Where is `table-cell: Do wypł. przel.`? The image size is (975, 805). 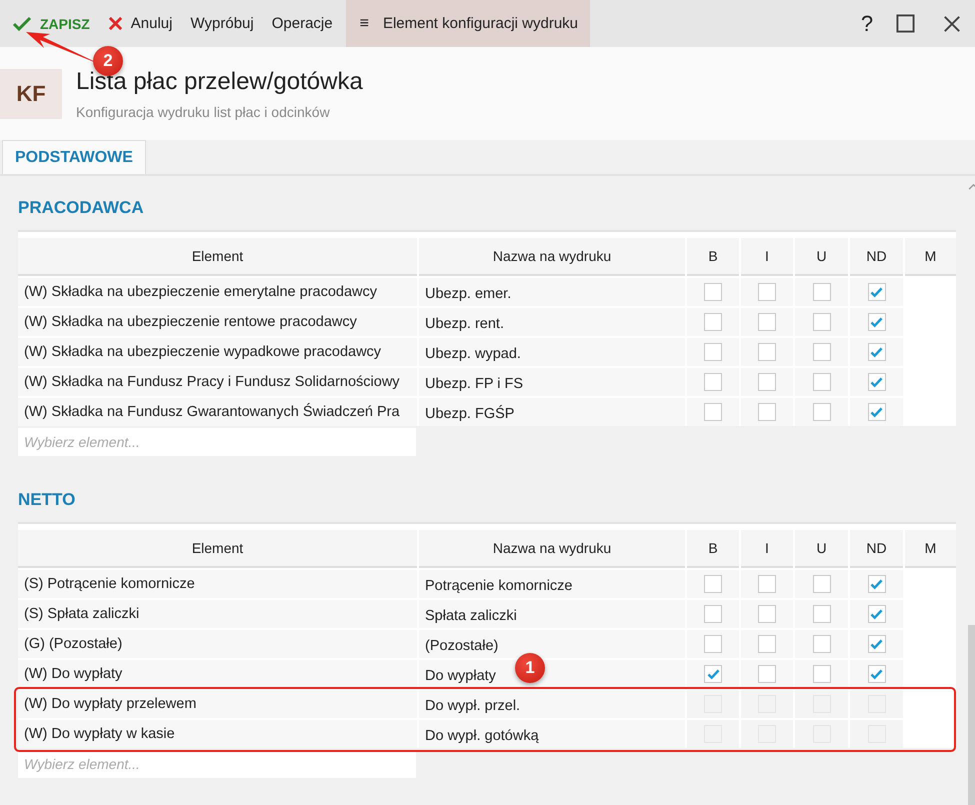 table-cell: Do wypł. przel. is located at coordinates (552, 704).